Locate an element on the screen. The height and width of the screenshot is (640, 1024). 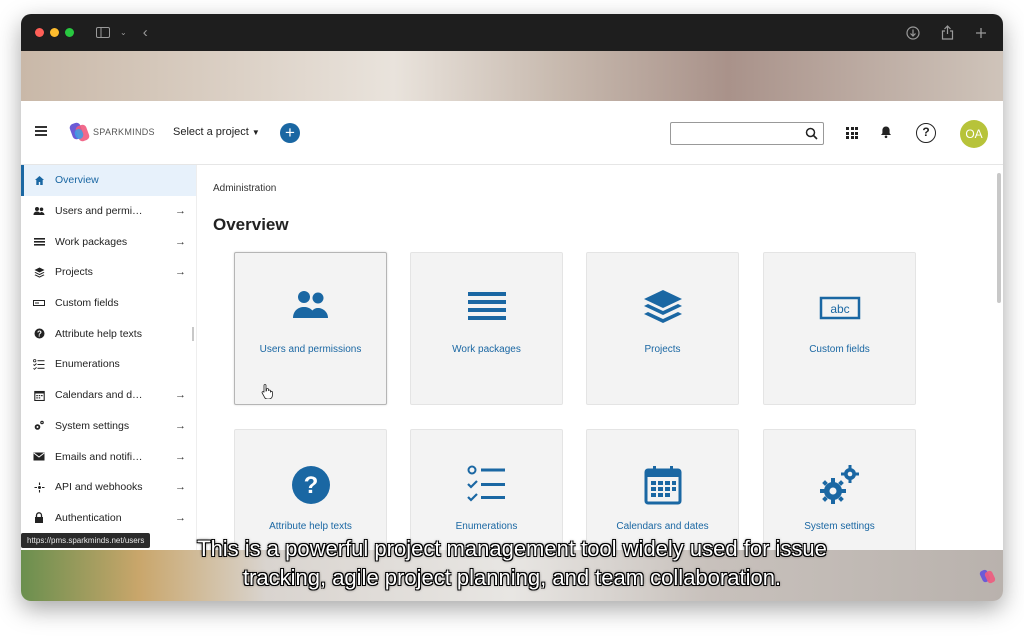
avatar: OA is located at coordinates (974, 134).